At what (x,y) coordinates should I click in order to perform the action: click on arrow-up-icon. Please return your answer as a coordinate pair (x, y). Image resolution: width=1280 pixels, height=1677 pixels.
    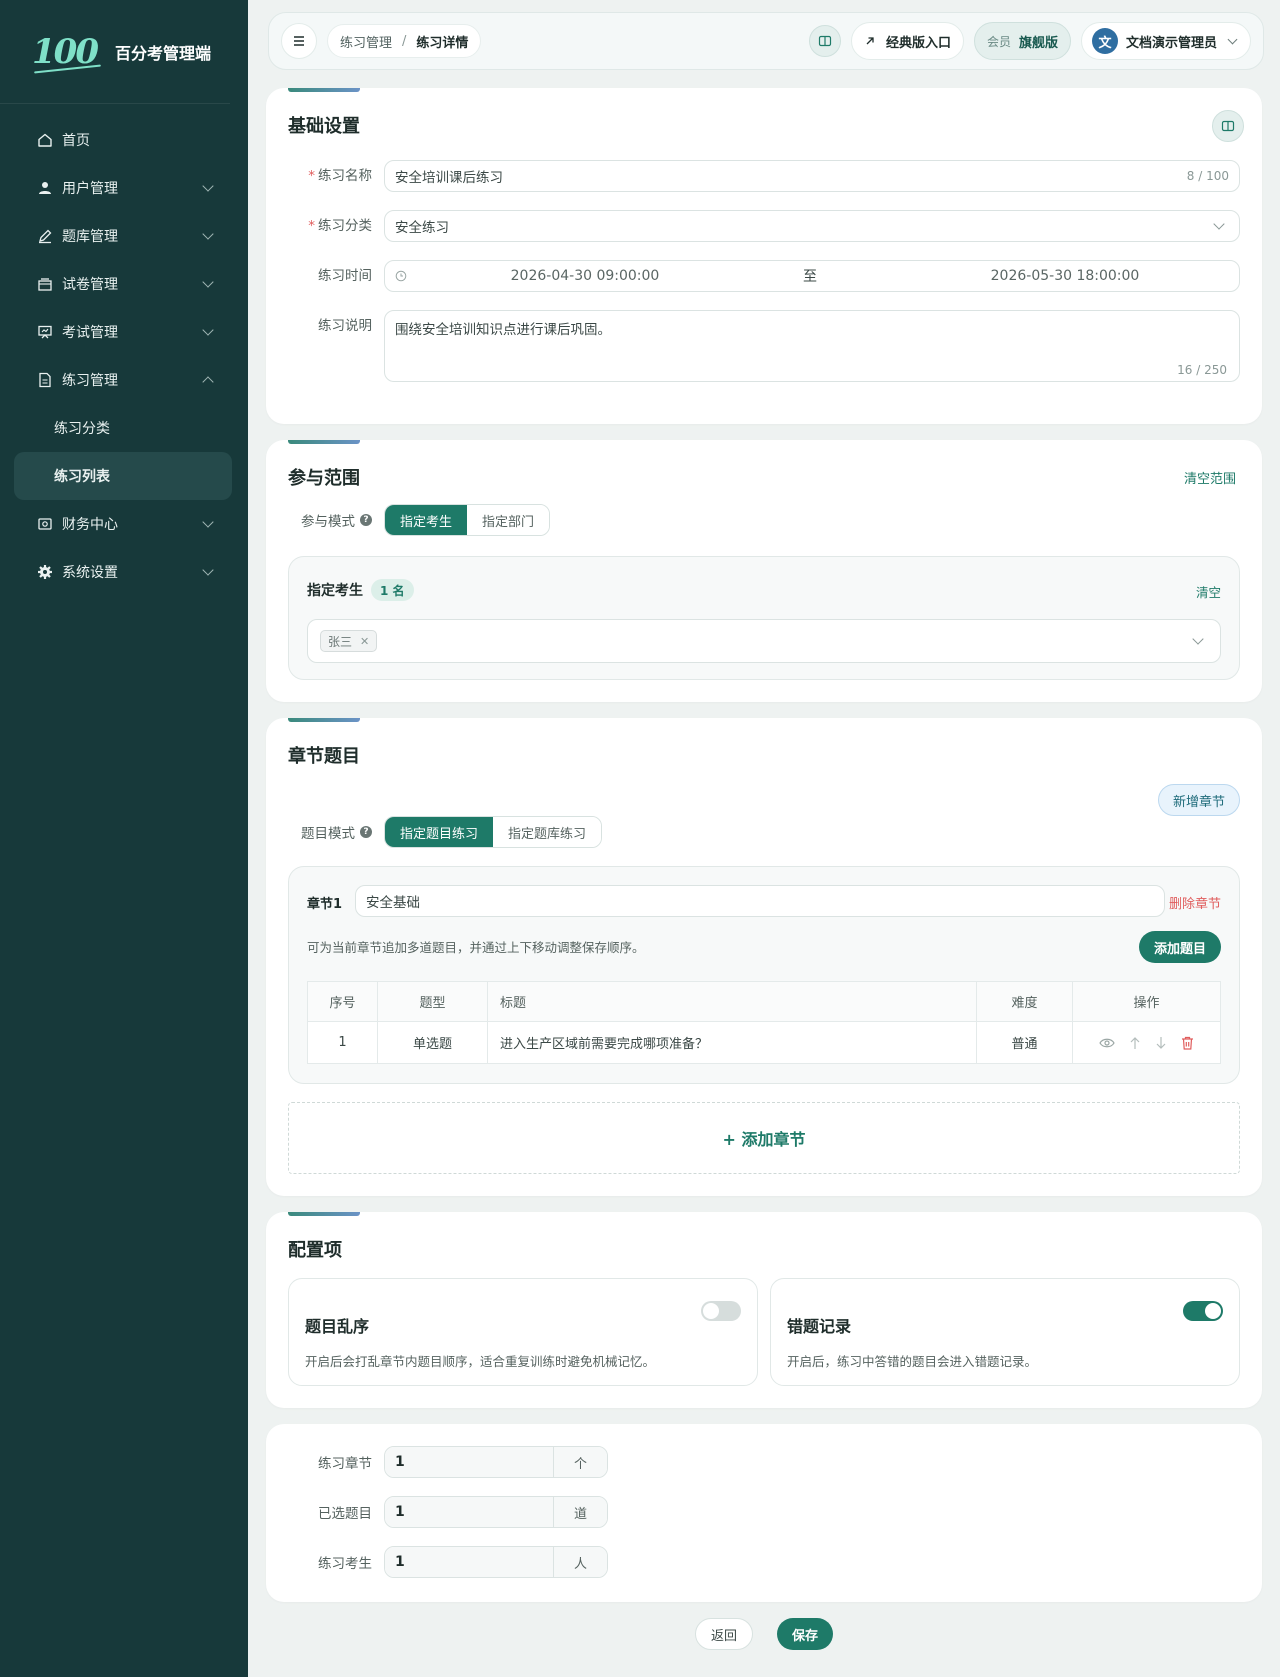
    Looking at the image, I should click on (1135, 1043).